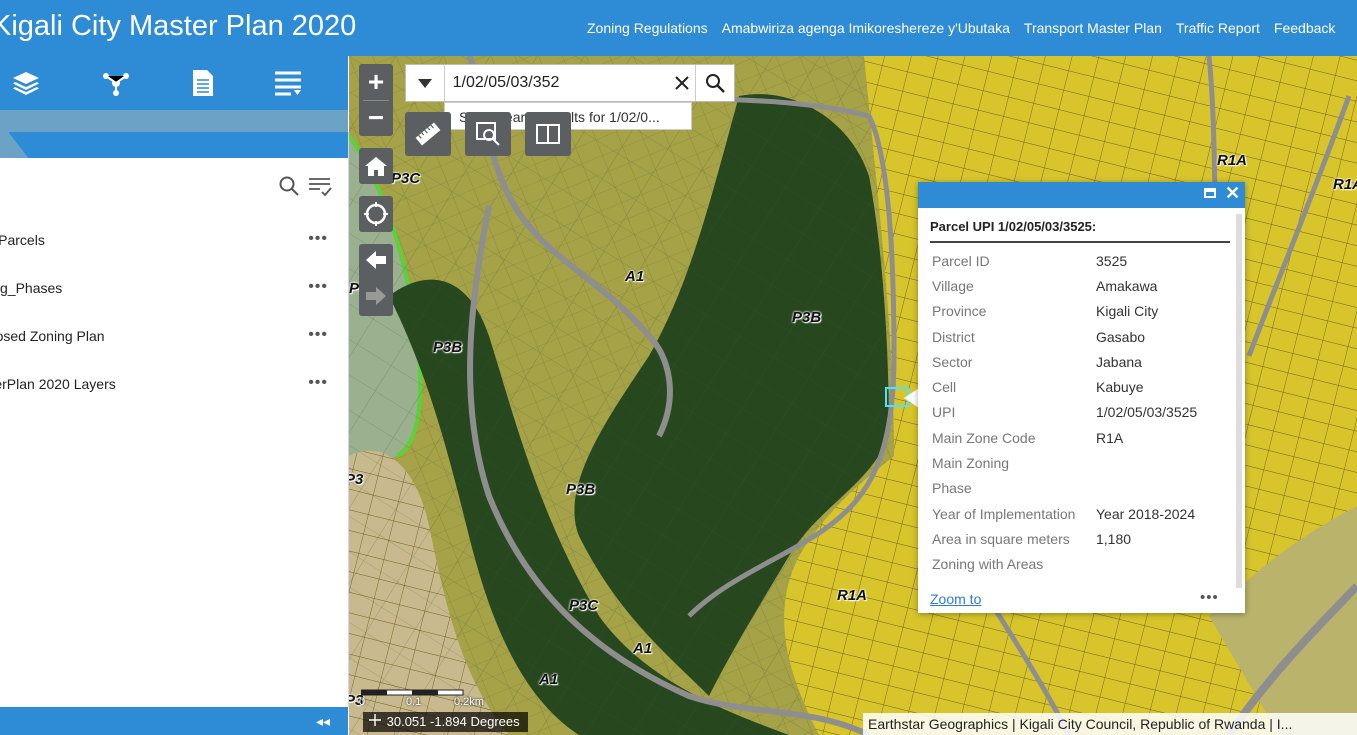 This screenshot has height=735, width=1357. What do you see at coordinates (362, 702) in the screenshot?
I see `scale-label: 0` at bounding box center [362, 702].